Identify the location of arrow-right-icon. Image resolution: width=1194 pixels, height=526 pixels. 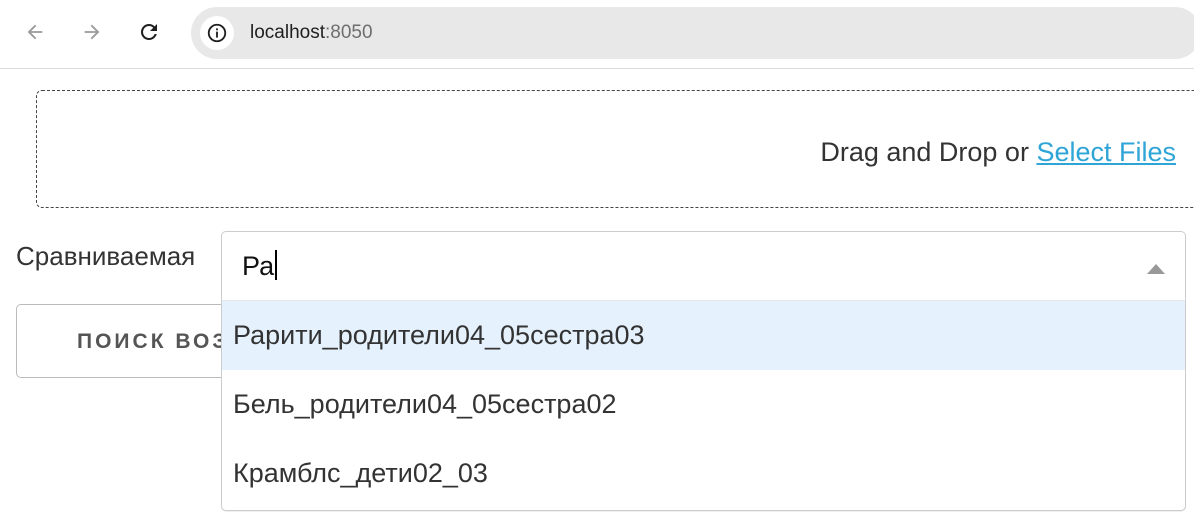
(92, 32).